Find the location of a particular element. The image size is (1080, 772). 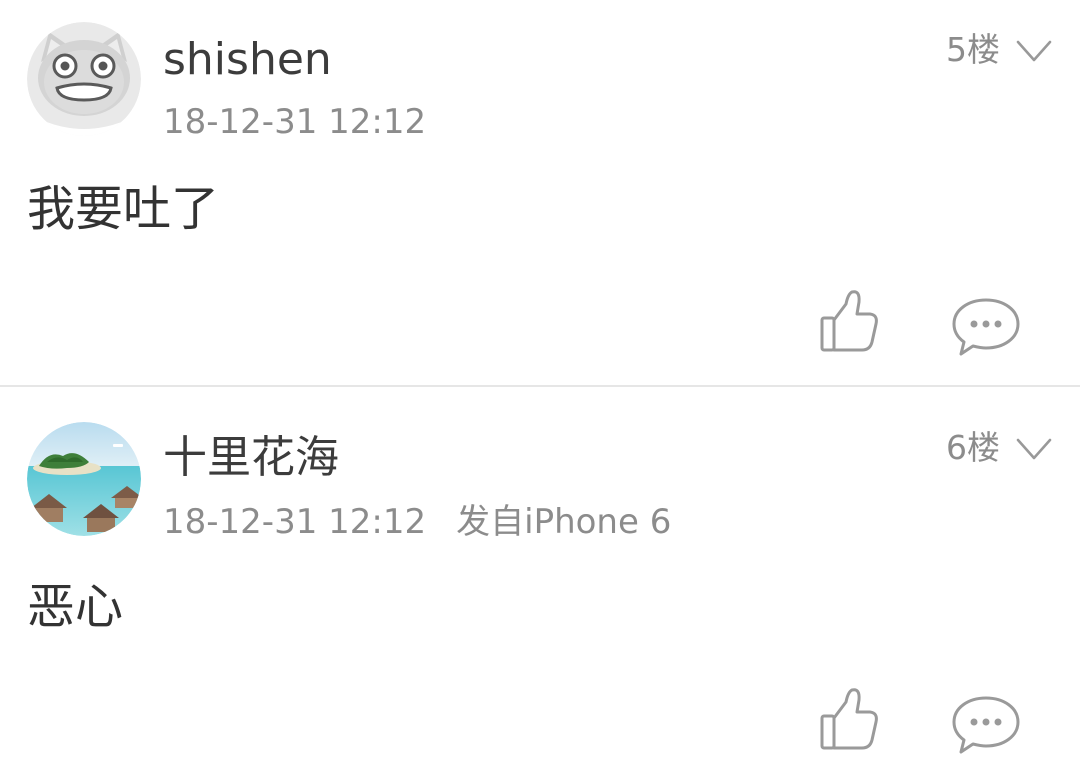

post-meta: 18-12-31 12:12 is located at coordinates (294, 122).